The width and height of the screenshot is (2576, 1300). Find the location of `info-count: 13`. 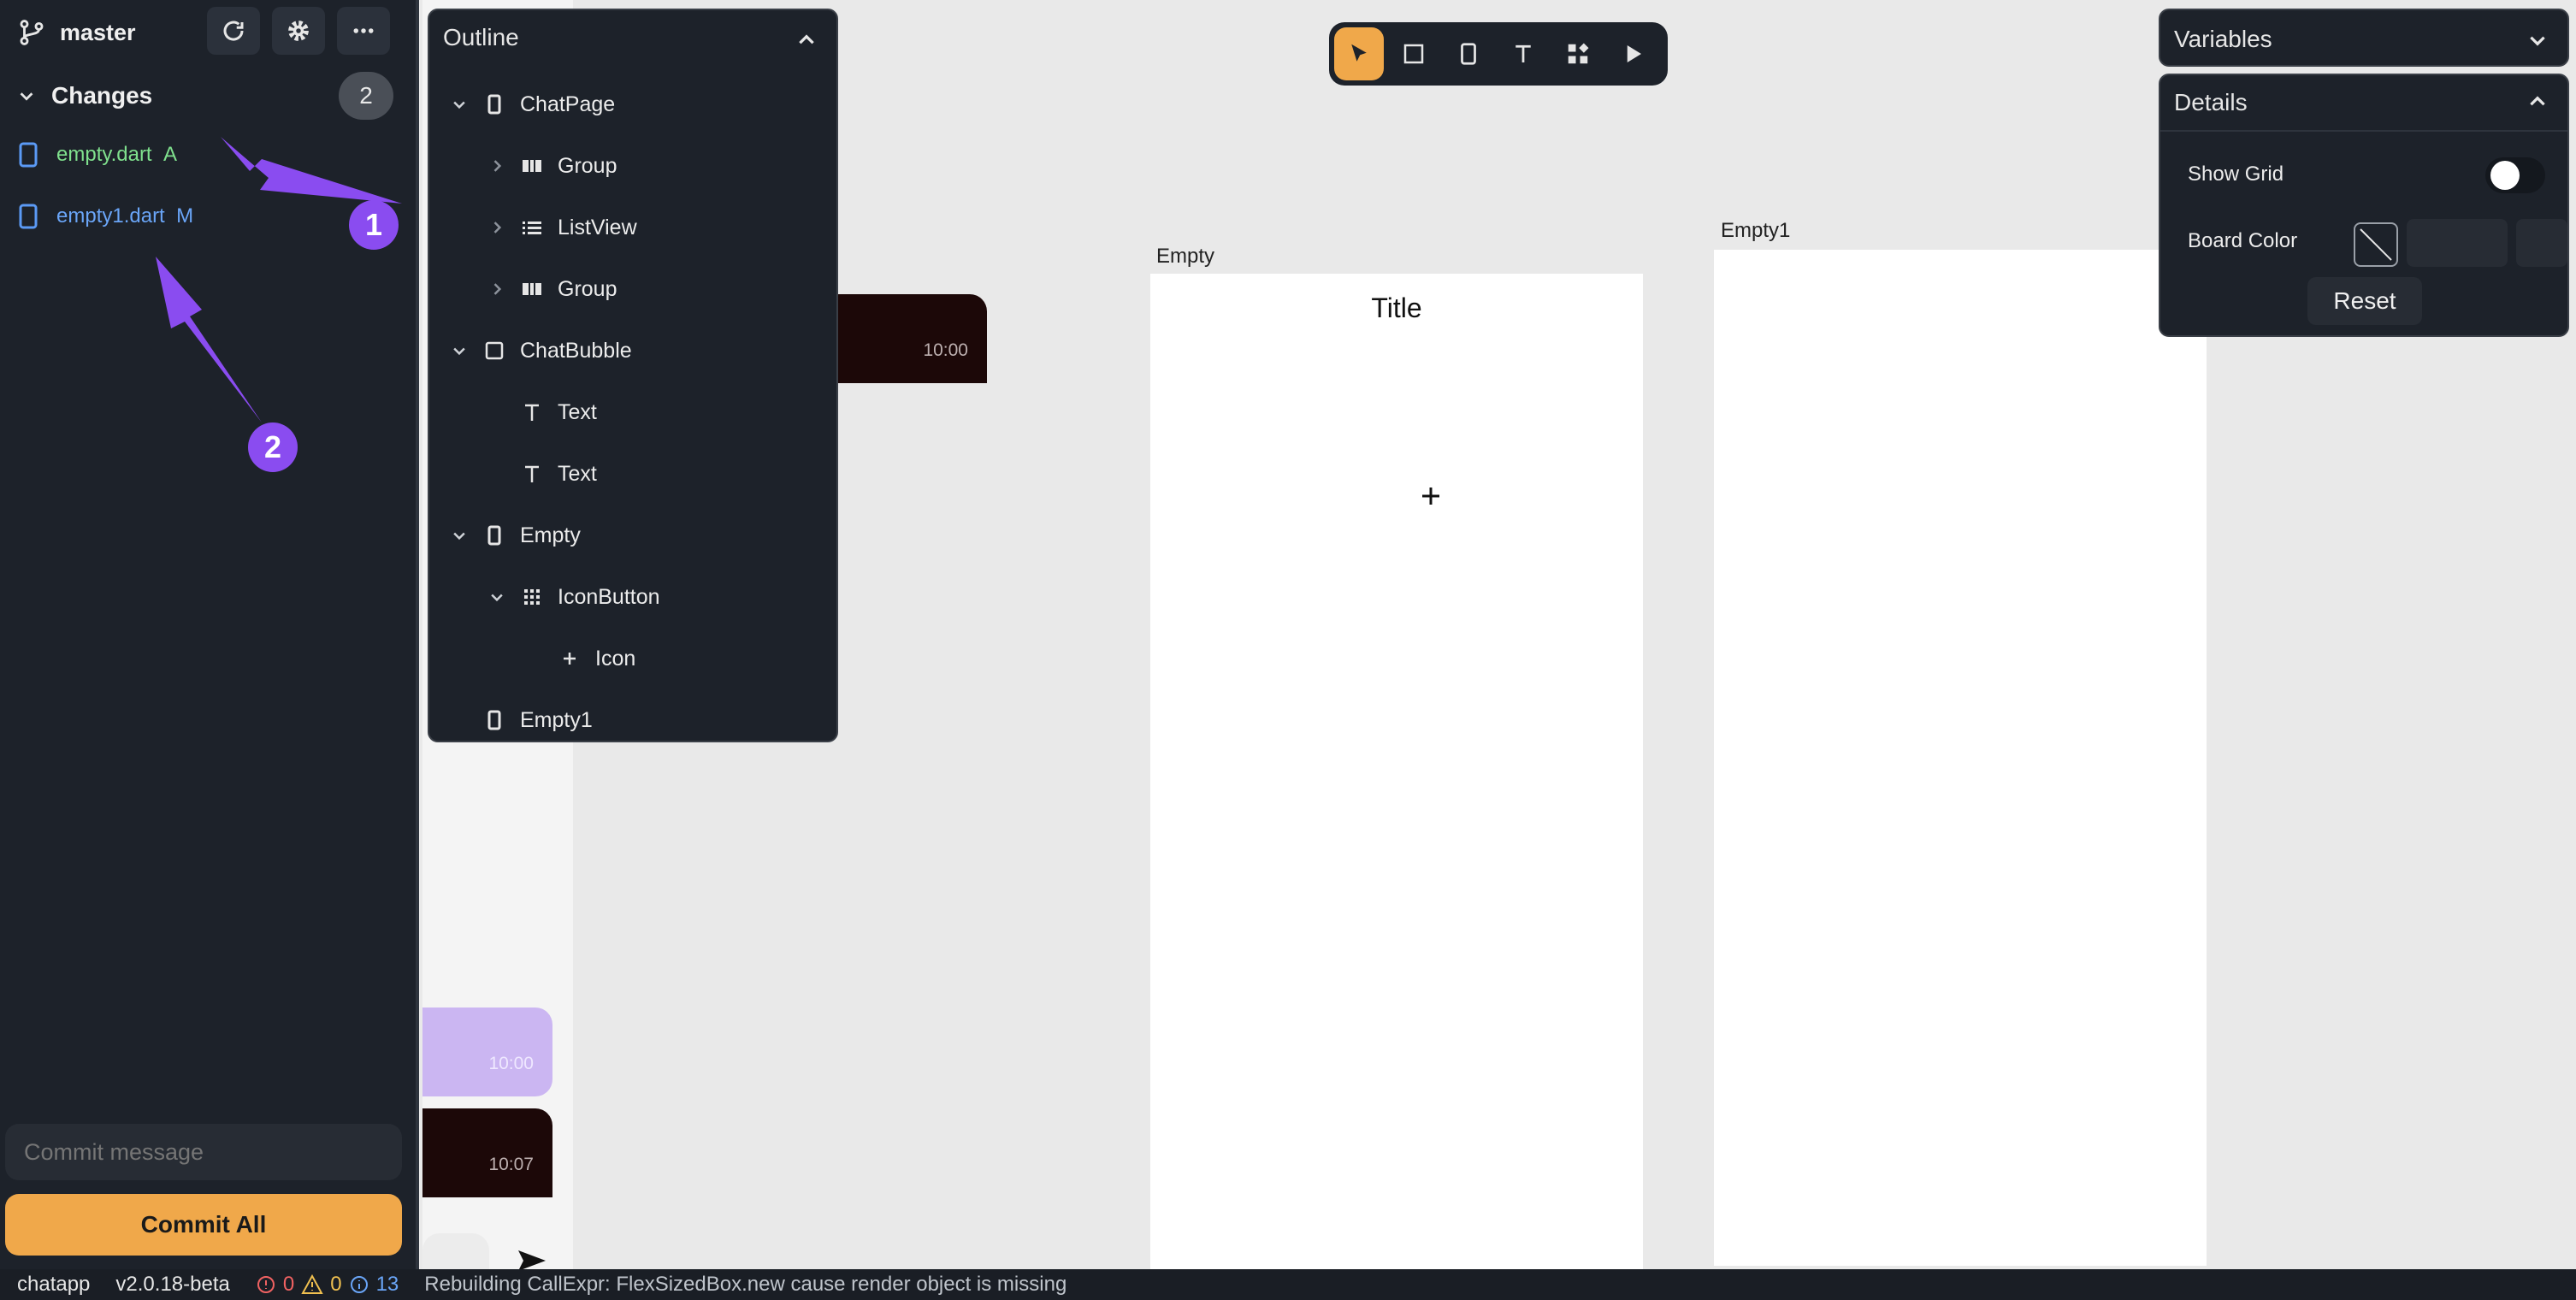

info-count: 13 is located at coordinates (387, 1284).